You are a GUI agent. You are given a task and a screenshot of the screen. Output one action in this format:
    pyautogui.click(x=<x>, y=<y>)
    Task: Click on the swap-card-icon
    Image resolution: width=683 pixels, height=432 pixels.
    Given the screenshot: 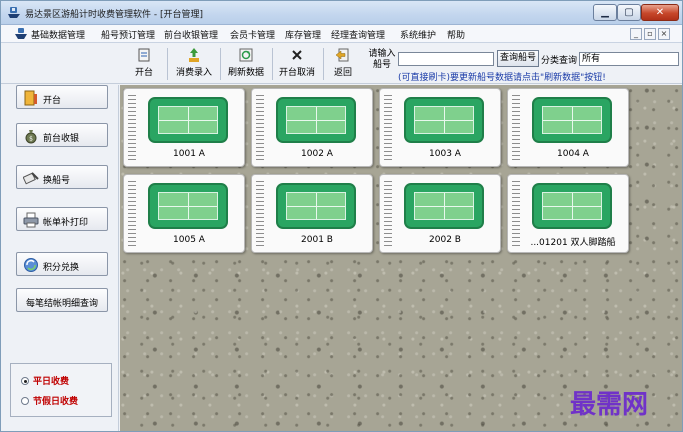 What is the action you would take?
    pyautogui.click(x=31, y=178)
    